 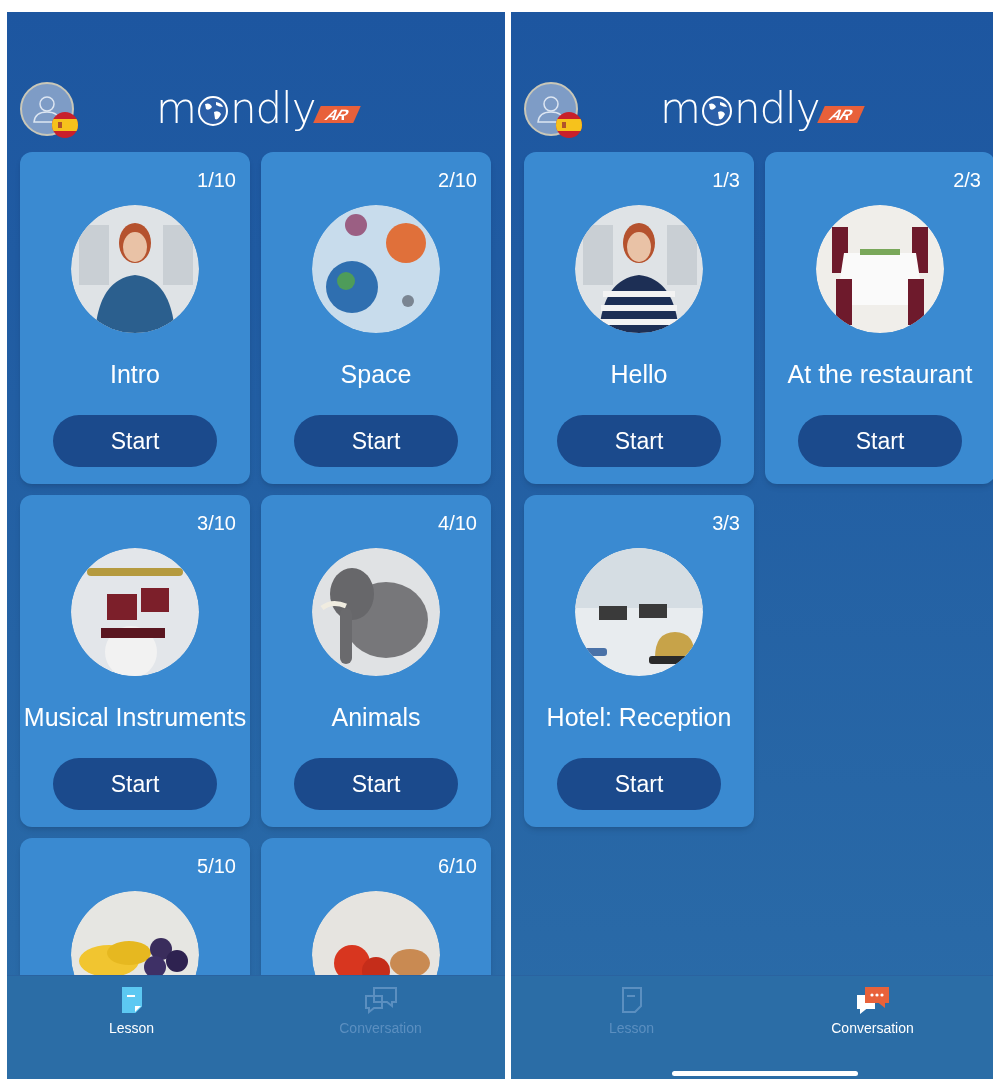 What do you see at coordinates (376, 661) in the screenshot?
I see `lesson-card: 4/10 Animals Start` at bounding box center [376, 661].